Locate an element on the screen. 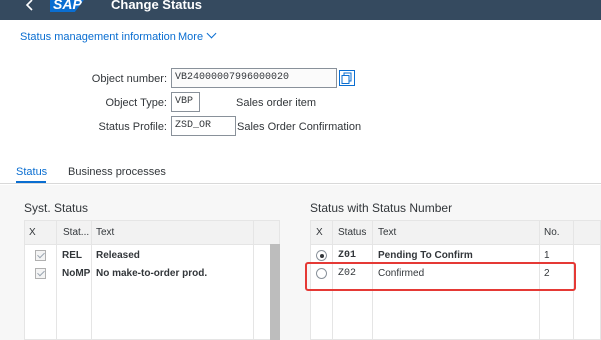 The image size is (601, 340). status-profile-field: ZSD_OR is located at coordinates (203, 126).